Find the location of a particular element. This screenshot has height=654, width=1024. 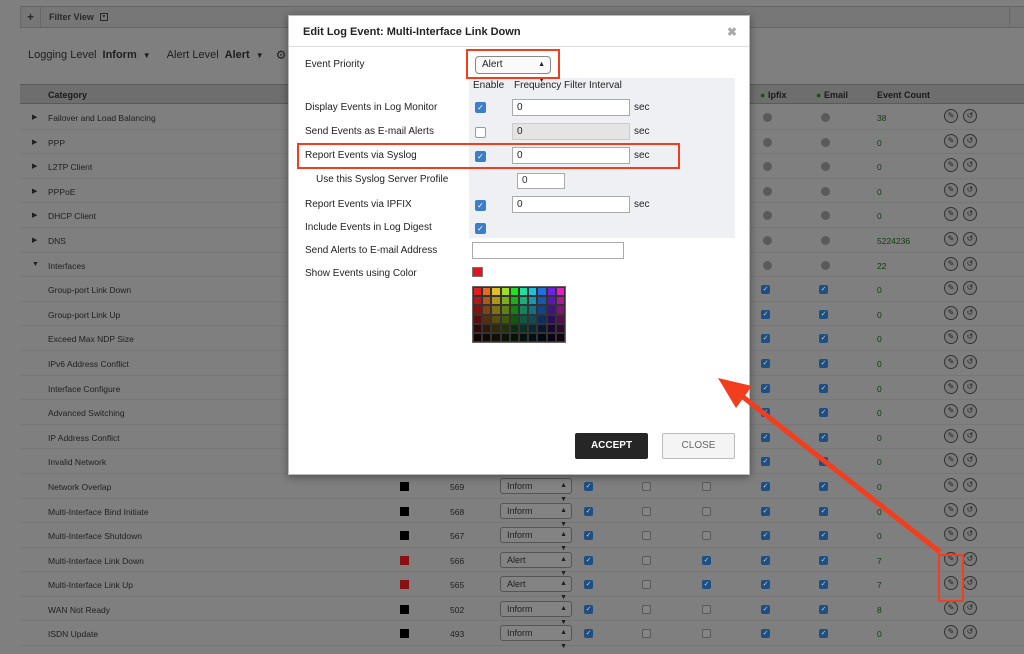

syslog-profile-input: 0 is located at coordinates (541, 181).